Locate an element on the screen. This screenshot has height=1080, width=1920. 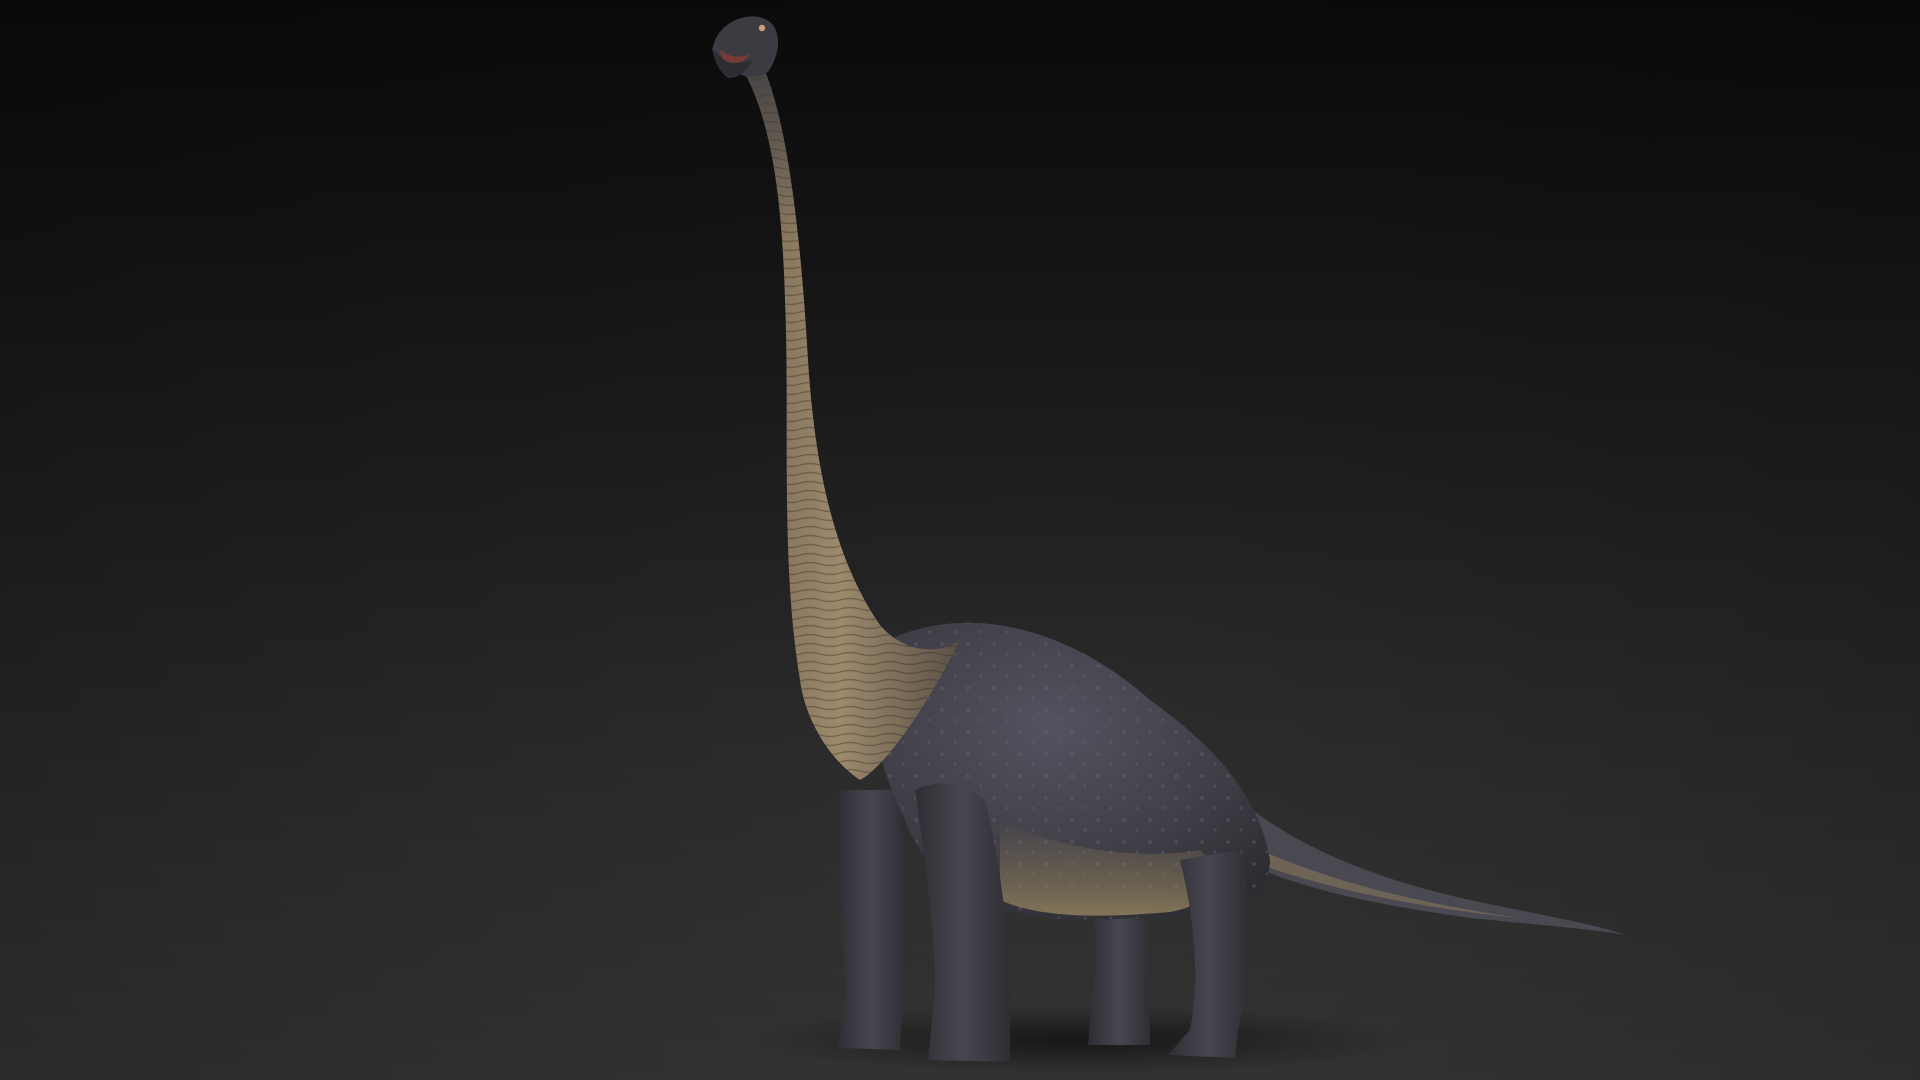
dinosaur-front-leg-far is located at coordinates (872, 920).